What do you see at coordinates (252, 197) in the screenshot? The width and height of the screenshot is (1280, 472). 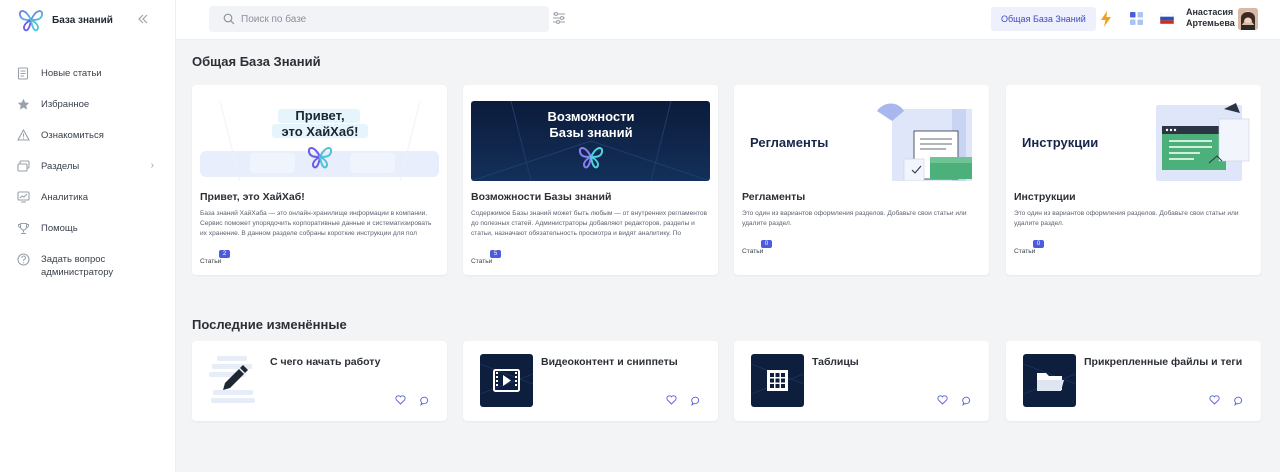 I see `card-title: Привет, это ХайХаб!` at bounding box center [252, 197].